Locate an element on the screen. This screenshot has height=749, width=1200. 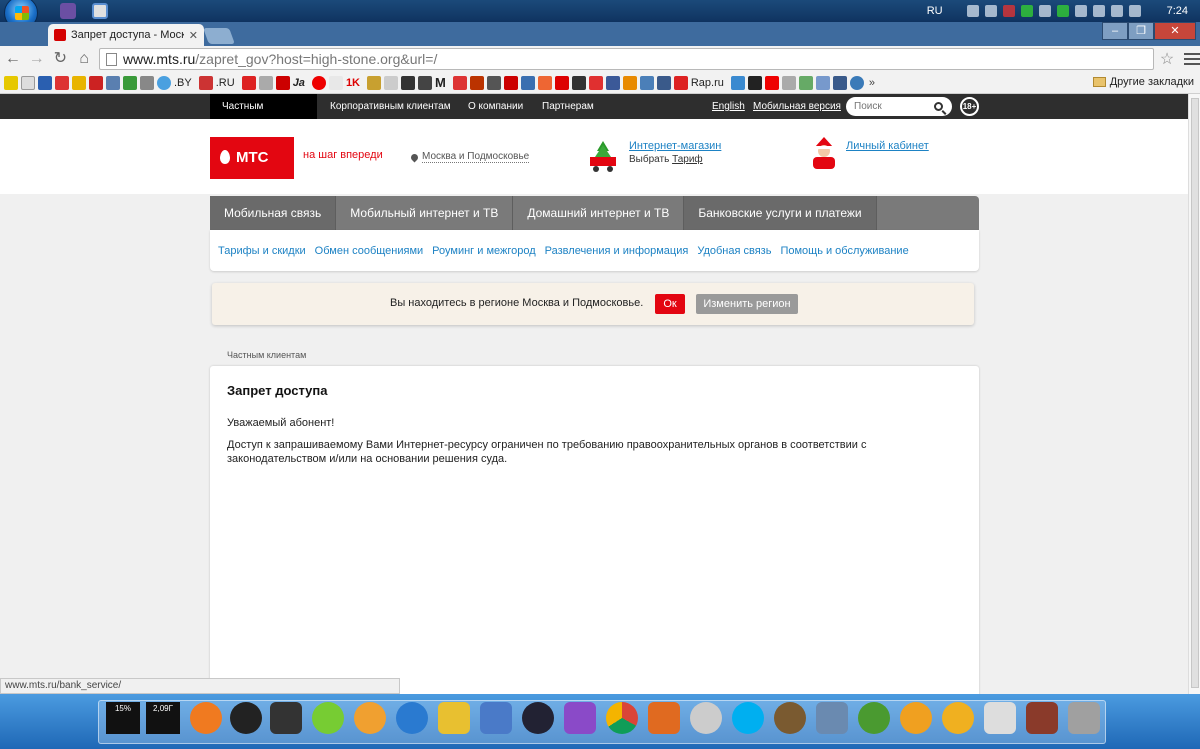
menu-home-internet: Домашний интернет и ТВ is located at coordinates (599, 213).